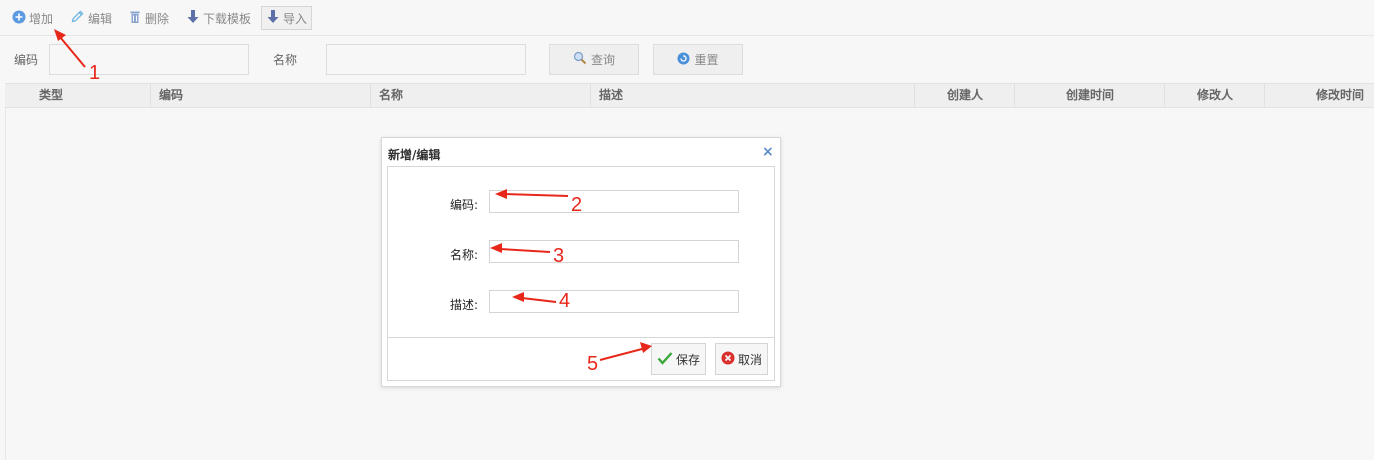 This screenshot has height=460, width=1374. I want to click on plus-circle-icon, so click(19, 18).